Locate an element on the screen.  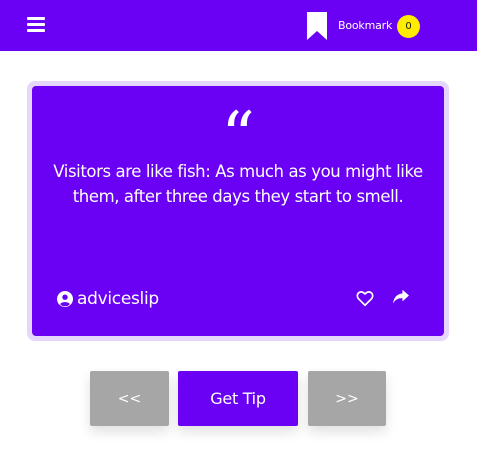
get-tip-button: Get Tip is located at coordinates (238, 398).